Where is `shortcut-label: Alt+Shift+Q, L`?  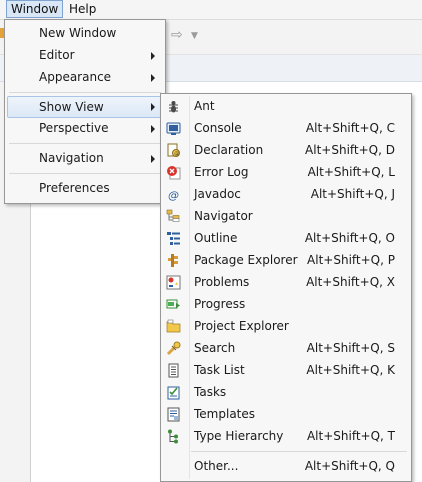
shortcut-label: Alt+Shift+Q, L is located at coordinates (351, 172).